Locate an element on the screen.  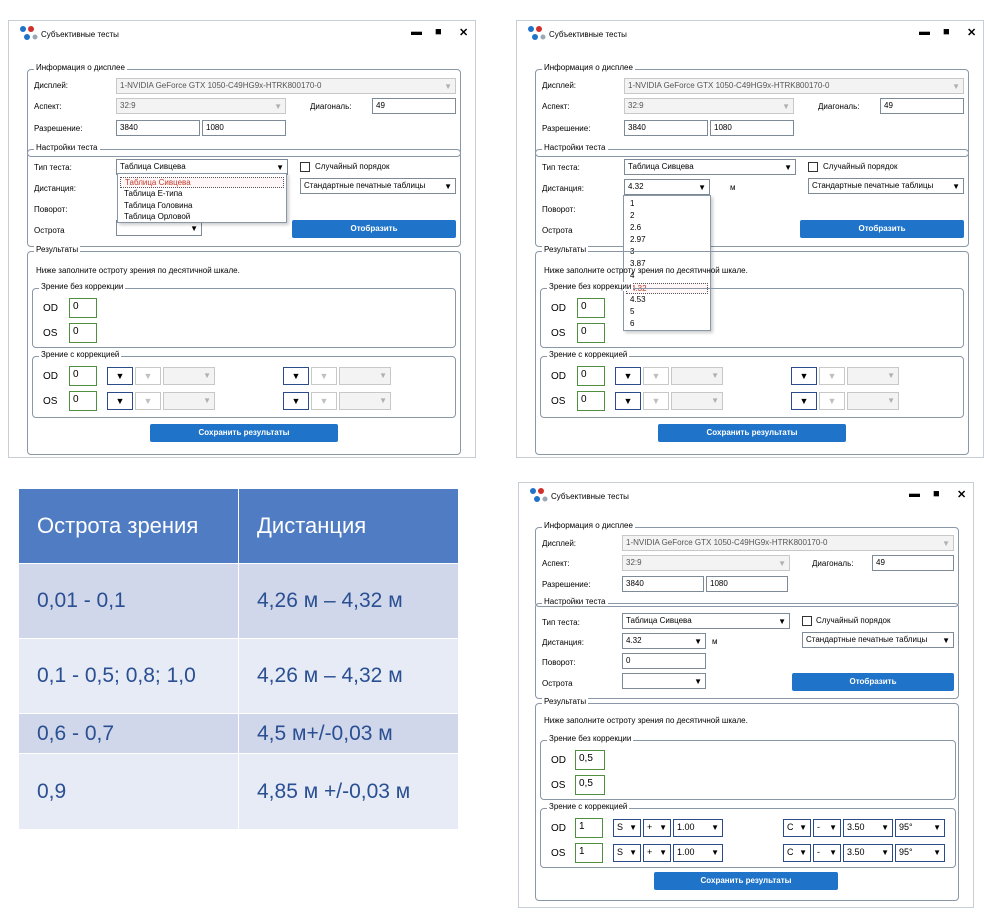
dropdown-option: 2.6 is located at coordinates (635, 227).